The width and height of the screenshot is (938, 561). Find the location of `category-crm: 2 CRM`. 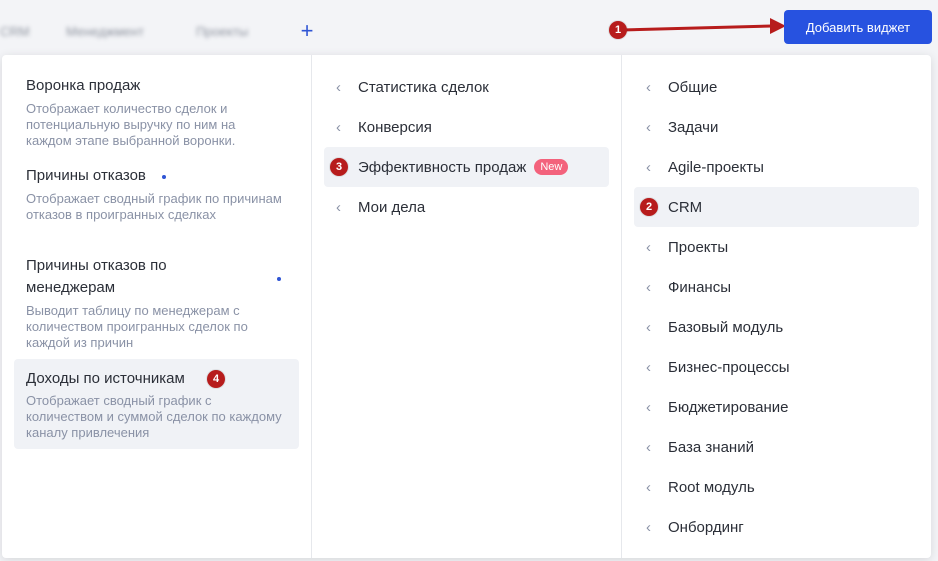

category-crm: 2 CRM is located at coordinates (776, 207).